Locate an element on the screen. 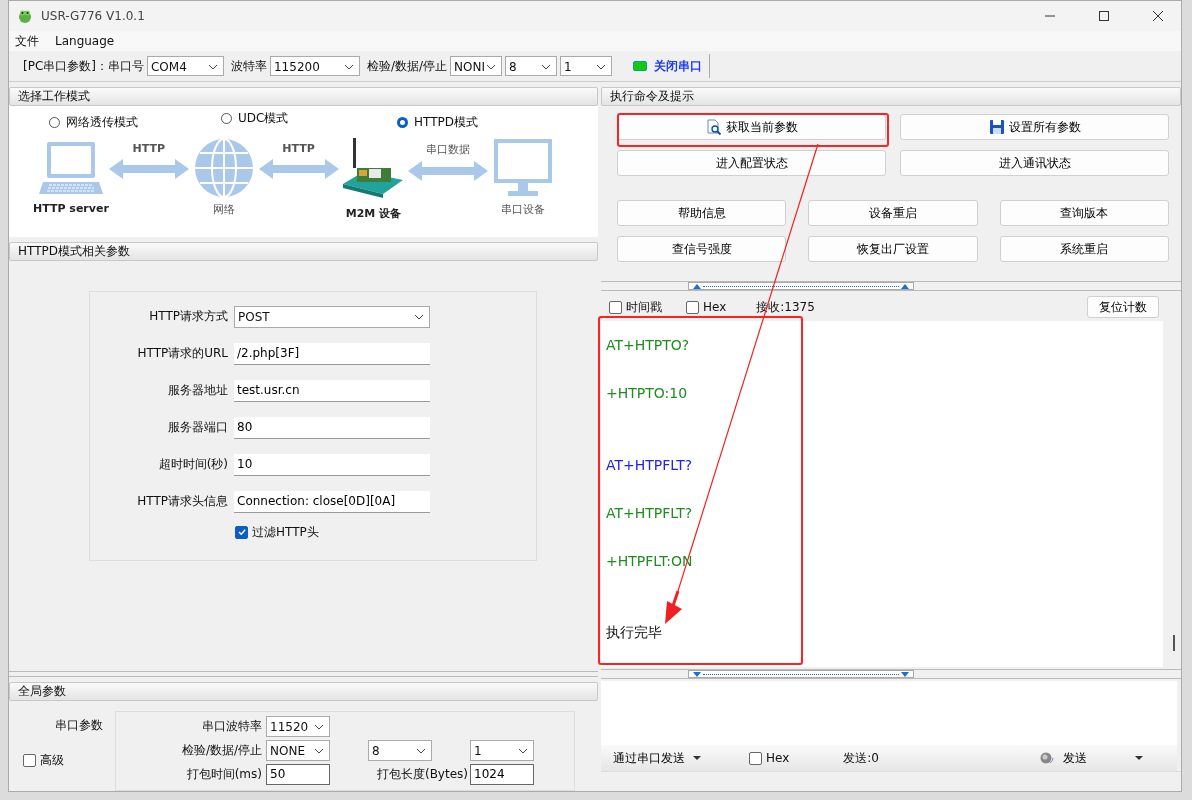 The image size is (1192, 800). node-label: M2M 设备 is located at coordinates (373, 213).